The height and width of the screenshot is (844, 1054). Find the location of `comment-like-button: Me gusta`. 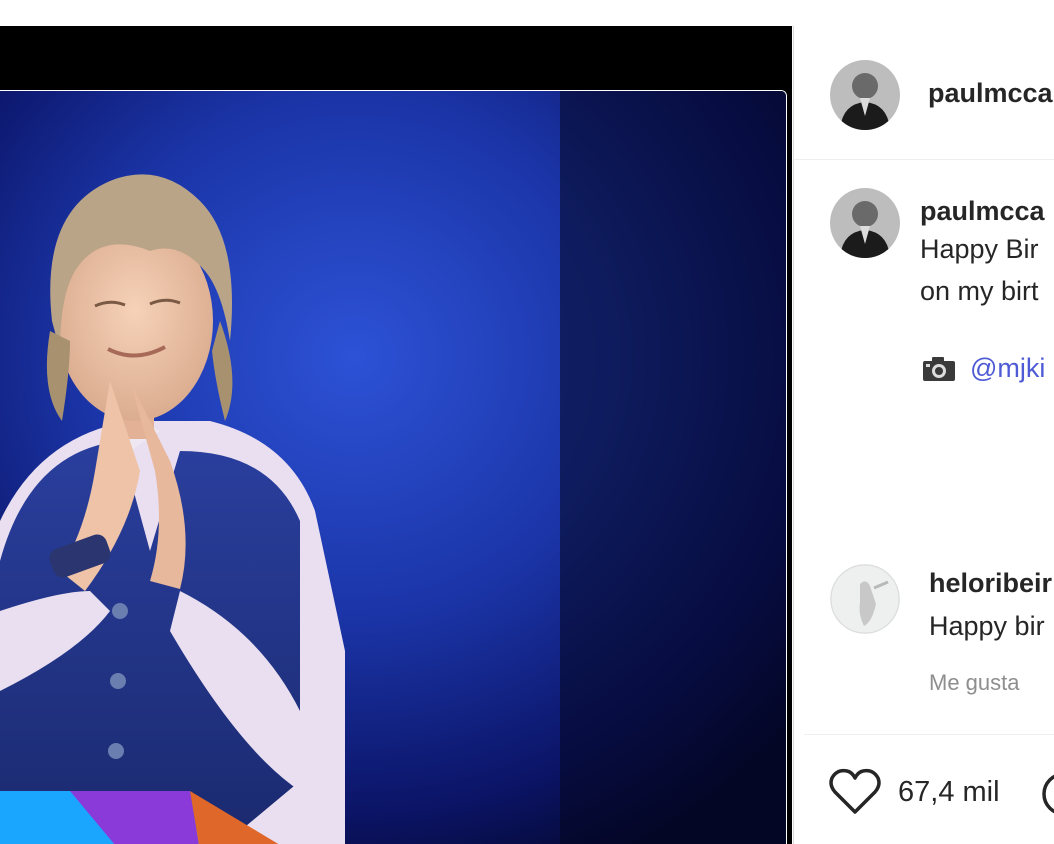

comment-like-button: Me gusta is located at coordinates (974, 683).